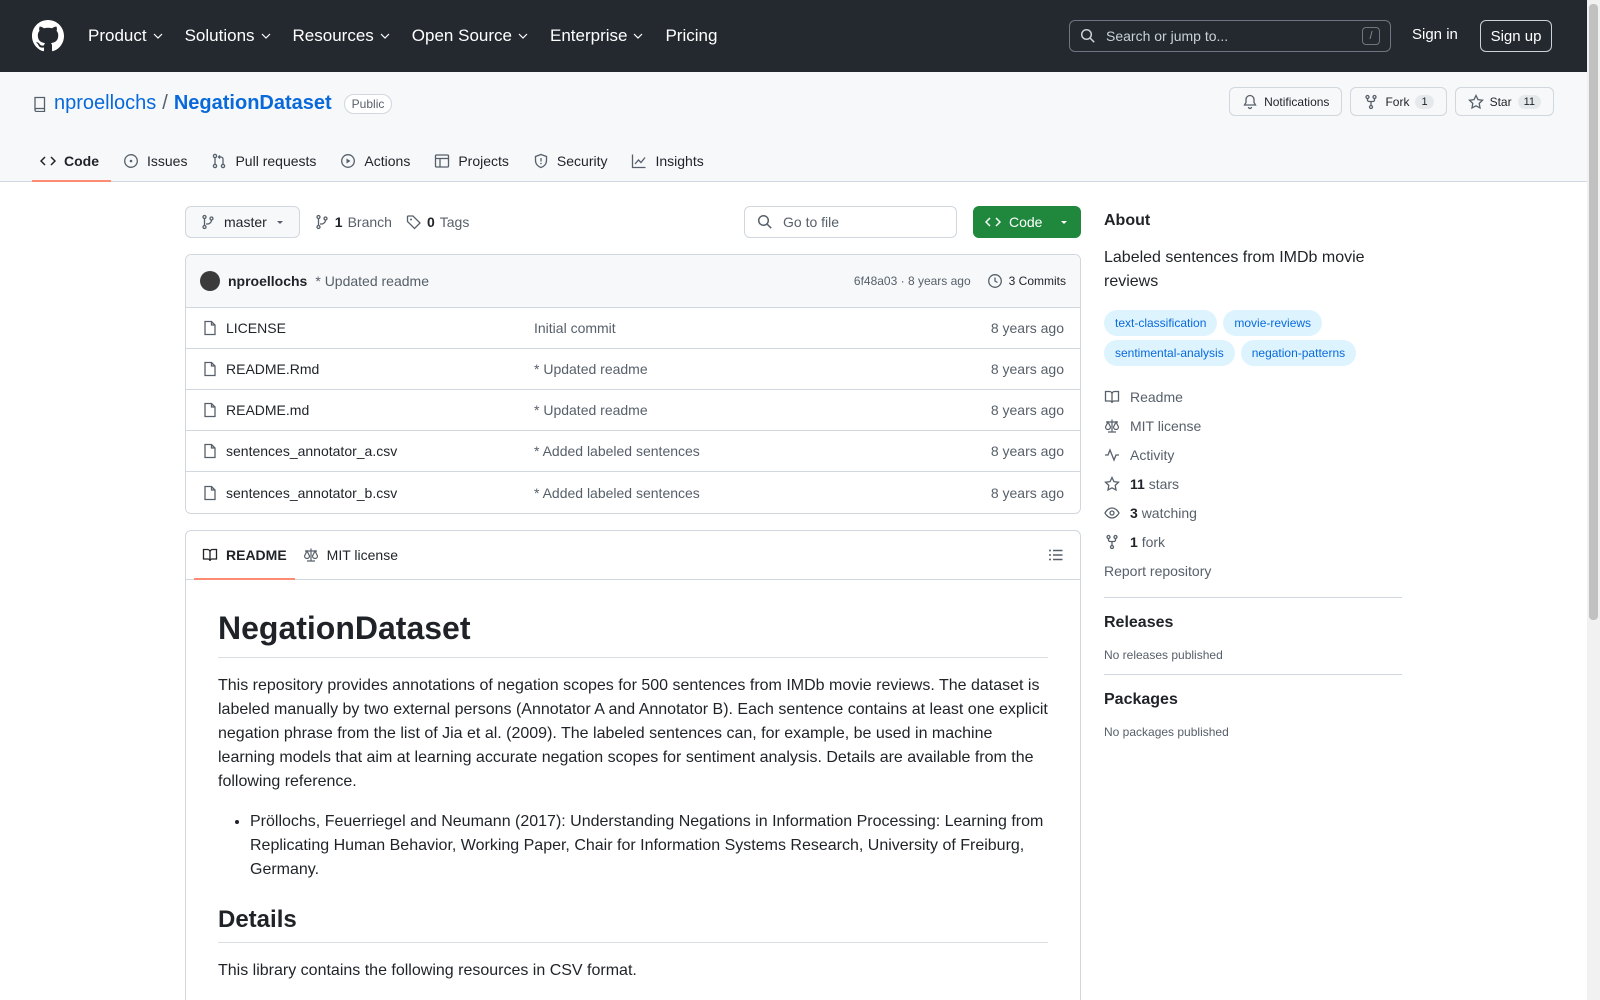 This screenshot has width=1600, height=1000. What do you see at coordinates (265, 161) in the screenshot?
I see `tab-pull-requests: Pull requests` at bounding box center [265, 161].